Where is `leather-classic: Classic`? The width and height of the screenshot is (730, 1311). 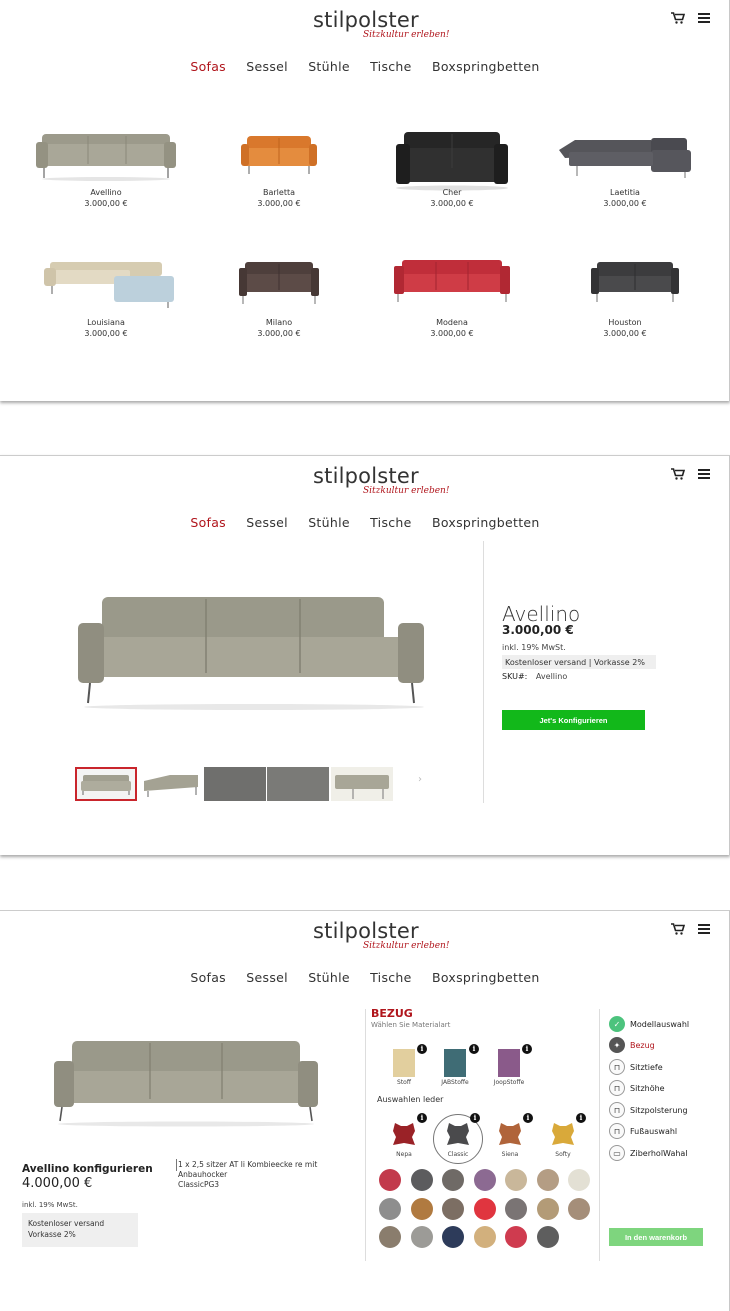 leather-classic: Classic is located at coordinates (458, 1138).